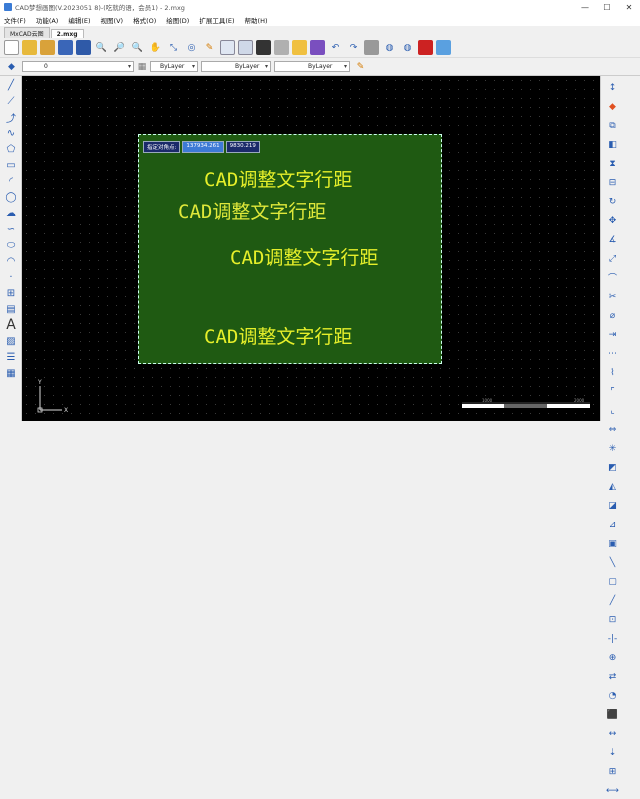  Describe the element at coordinates (245, 47) in the screenshot. I see `layer-manager-icon` at that location.